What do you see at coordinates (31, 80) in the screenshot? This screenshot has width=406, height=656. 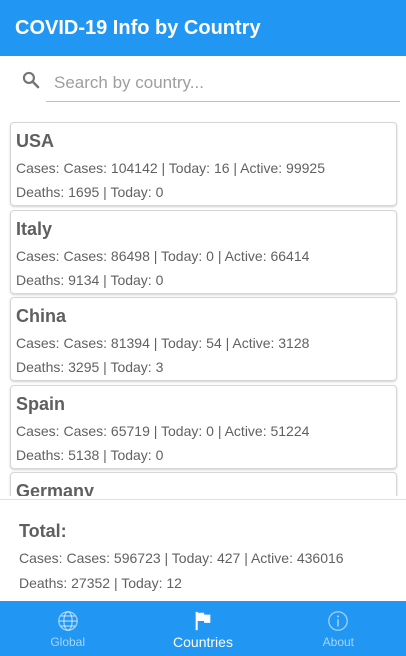 I see `search-icon` at bounding box center [31, 80].